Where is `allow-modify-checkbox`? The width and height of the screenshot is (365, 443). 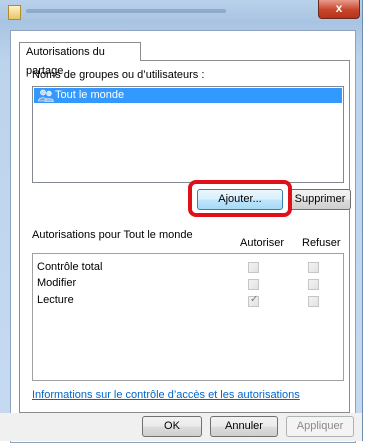
allow-modify-checkbox is located at coordinates (253, 284).